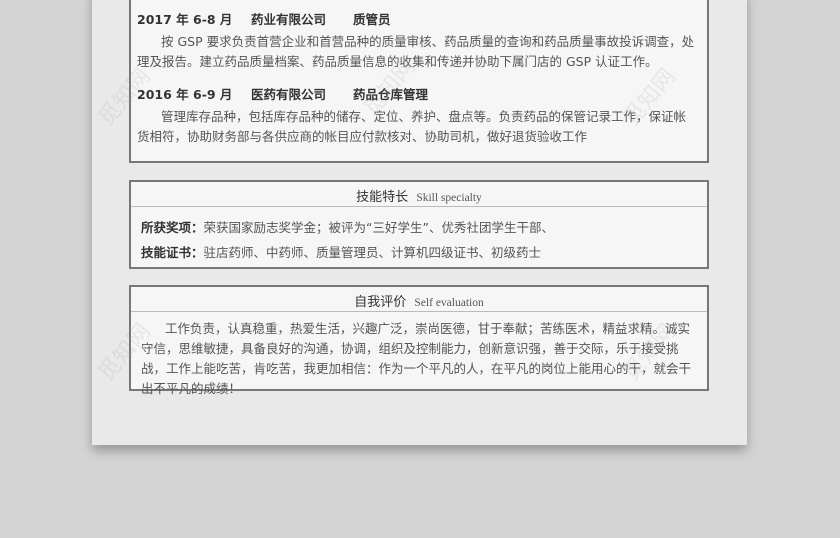  I want to click on job-company: 药业有限公司, so click(289, 19).